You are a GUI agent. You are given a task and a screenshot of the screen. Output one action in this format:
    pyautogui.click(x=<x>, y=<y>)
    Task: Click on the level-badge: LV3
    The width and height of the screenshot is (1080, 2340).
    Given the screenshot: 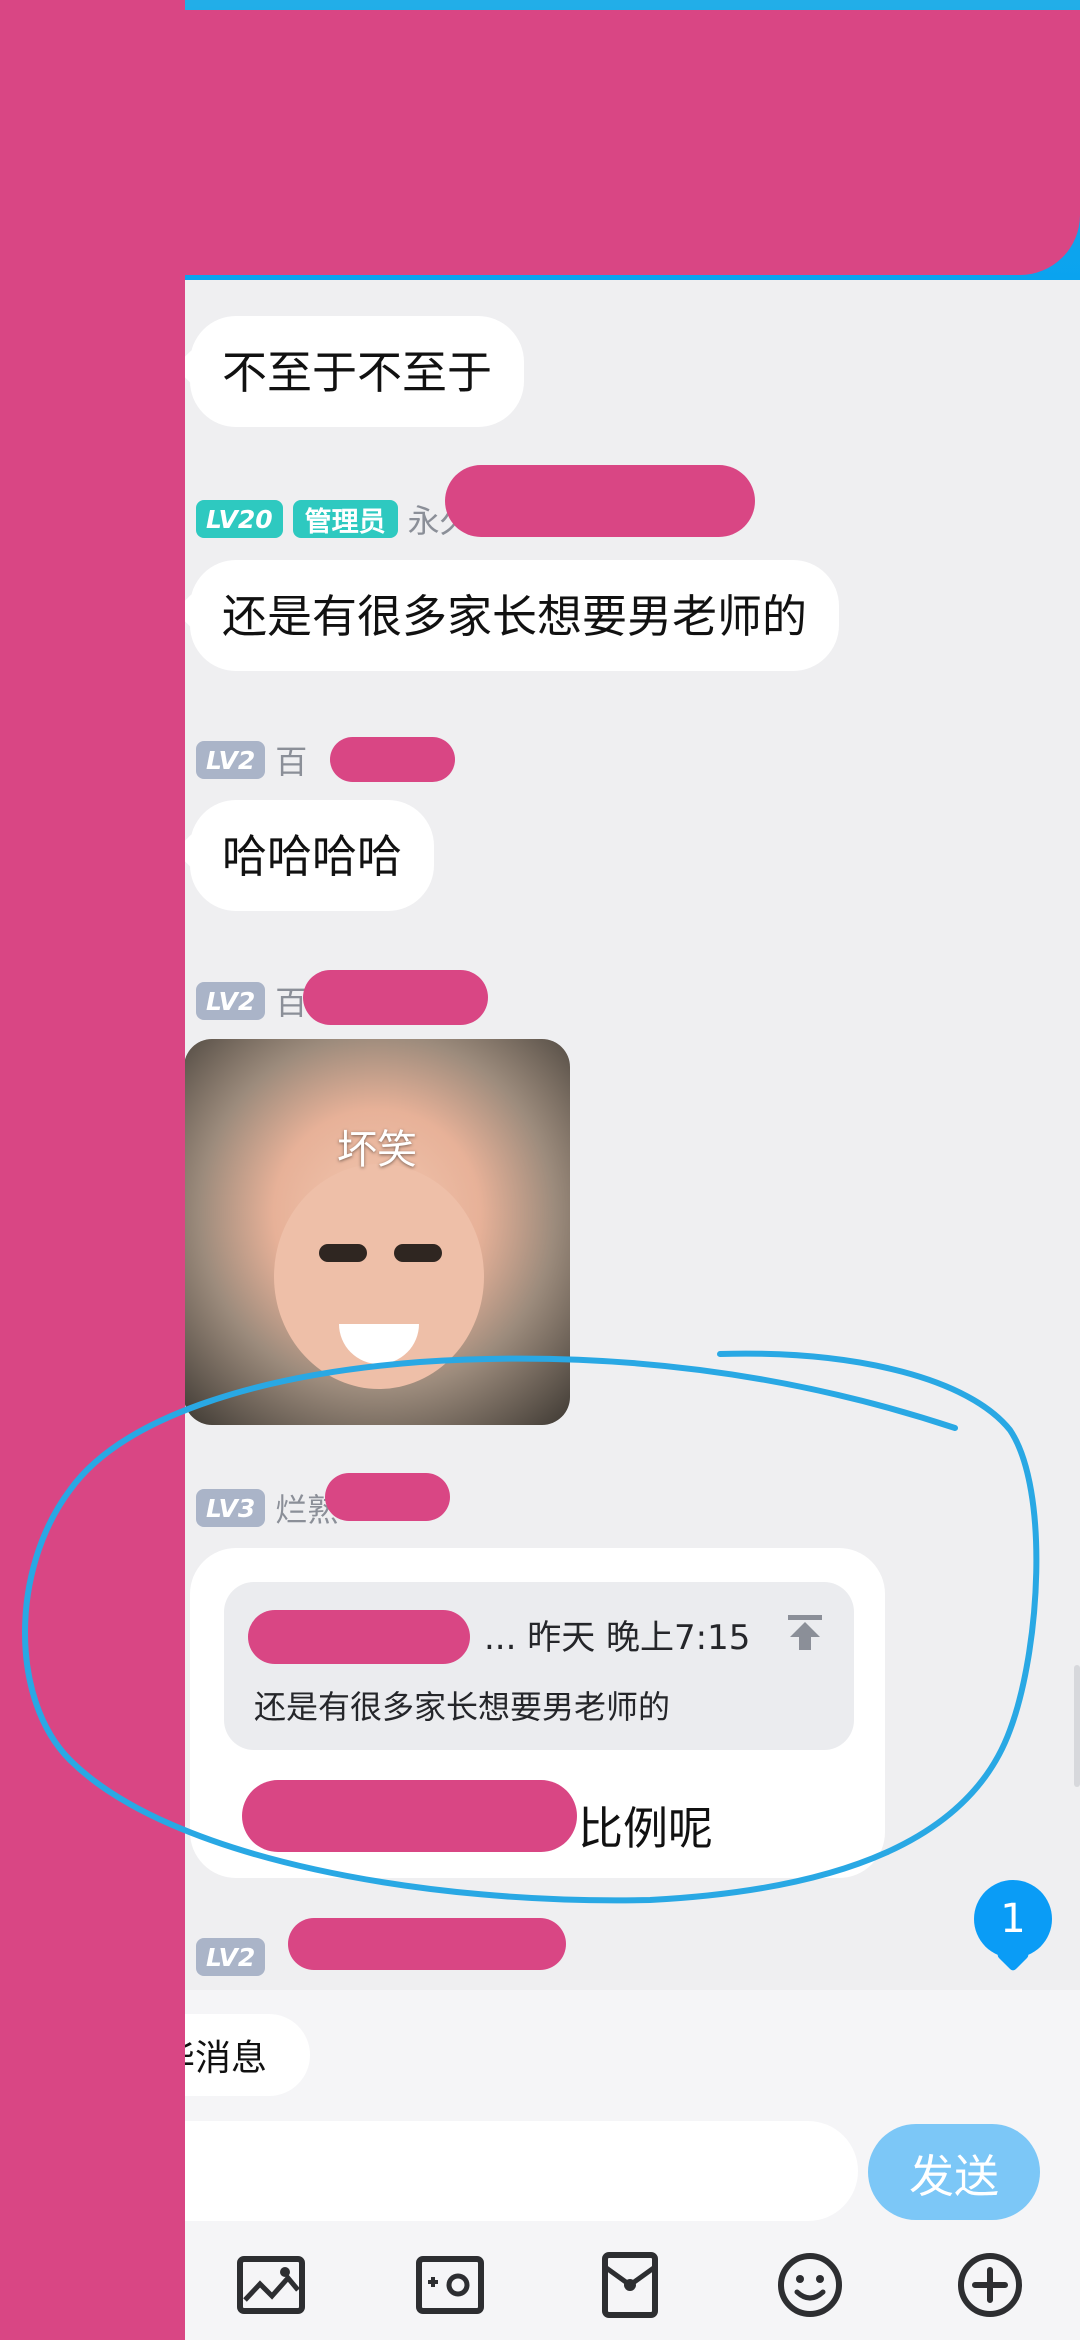 What is the action you would take?
    pyautogui.click(x=231, y=1508)
    